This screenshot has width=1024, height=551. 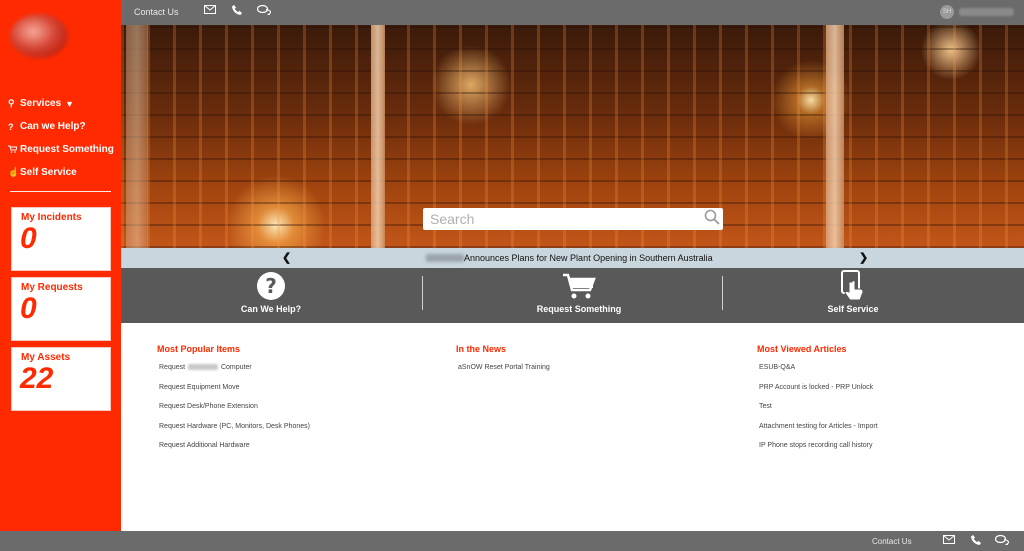 I want to click on user-name-redacted, so click(x=986, y=12).